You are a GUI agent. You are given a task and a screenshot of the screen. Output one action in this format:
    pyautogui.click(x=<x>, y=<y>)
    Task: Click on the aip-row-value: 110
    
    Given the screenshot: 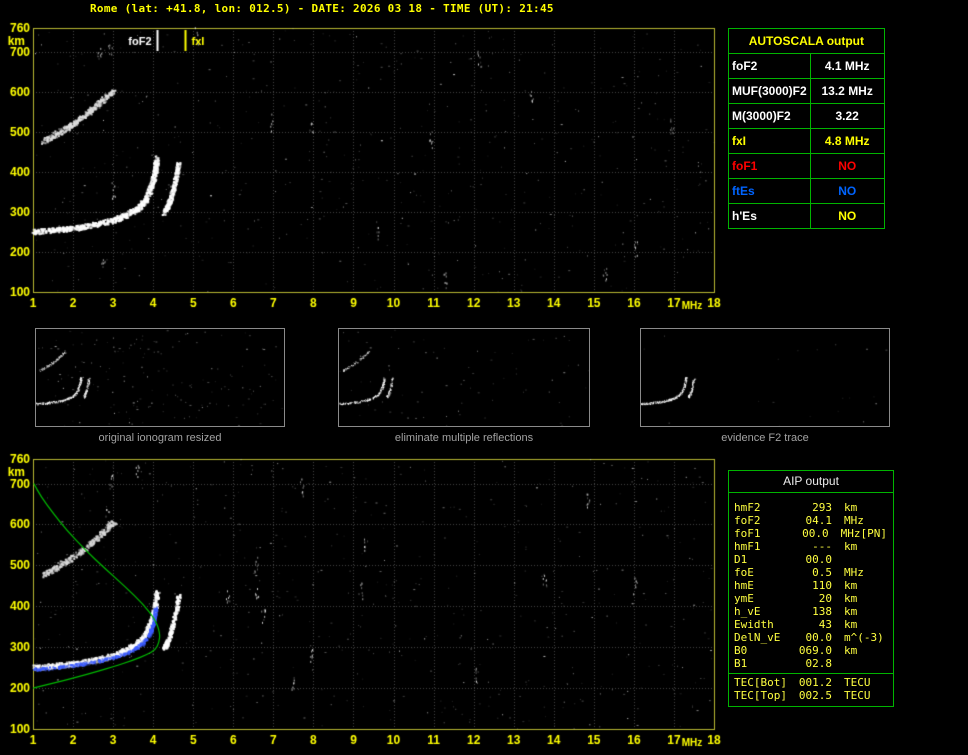 What is the action you would take?
    pyautogui.click(x=822, y=585)
    